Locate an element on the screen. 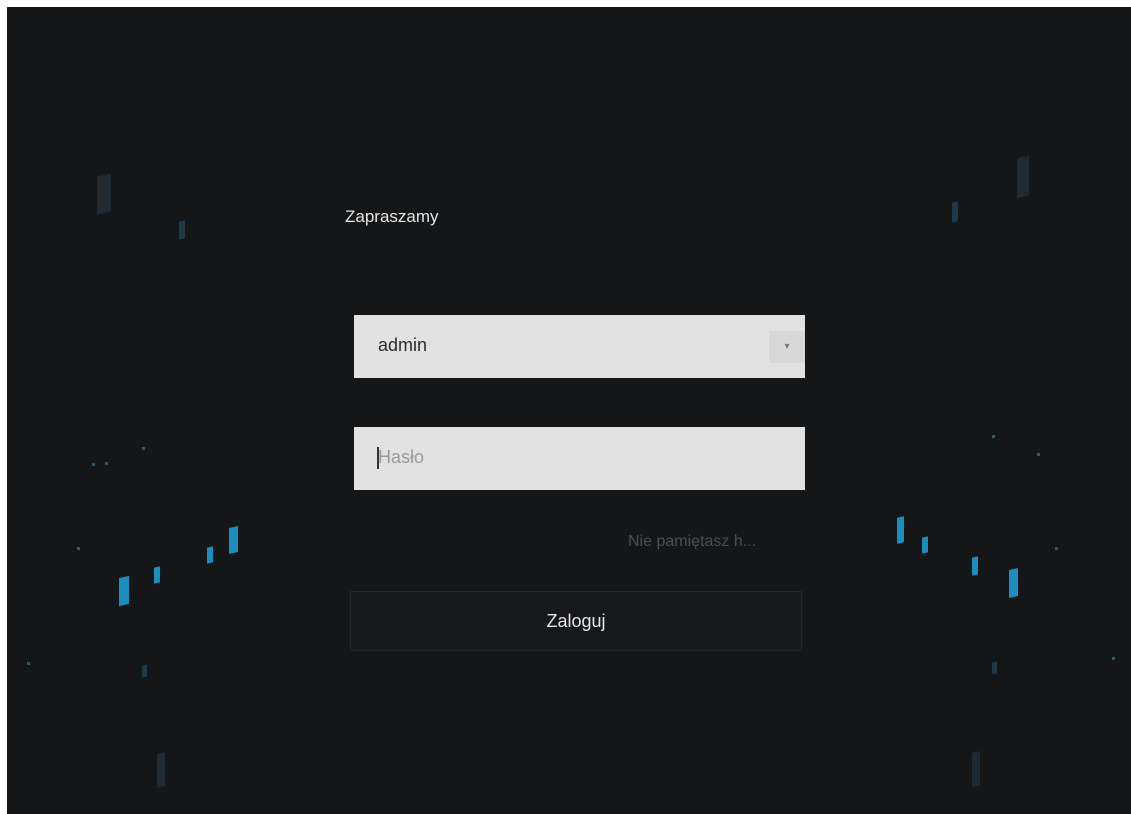 The width and height of the screenshot is (1131, 814). username-field: admin ▾ is located at coordinates (579, 346).